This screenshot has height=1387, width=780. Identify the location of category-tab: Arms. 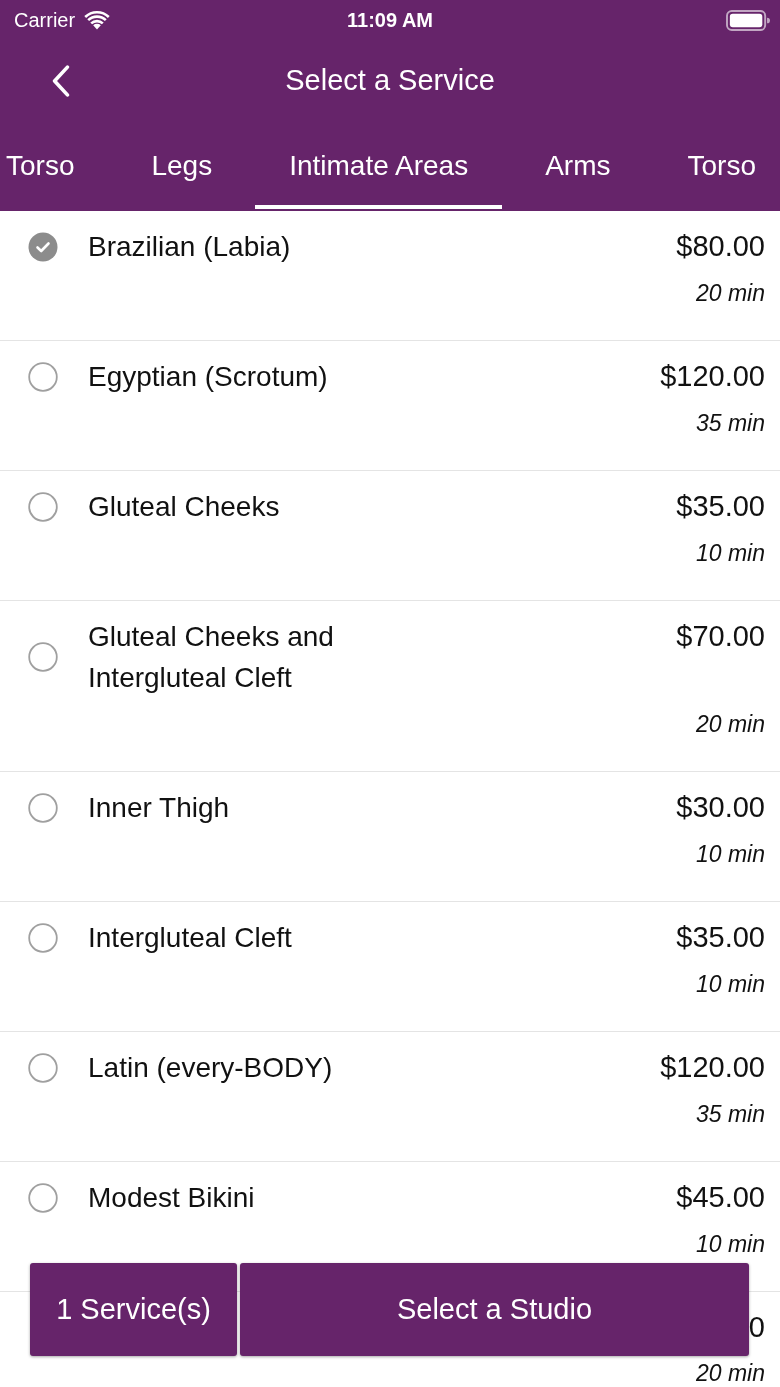
(578, 164).